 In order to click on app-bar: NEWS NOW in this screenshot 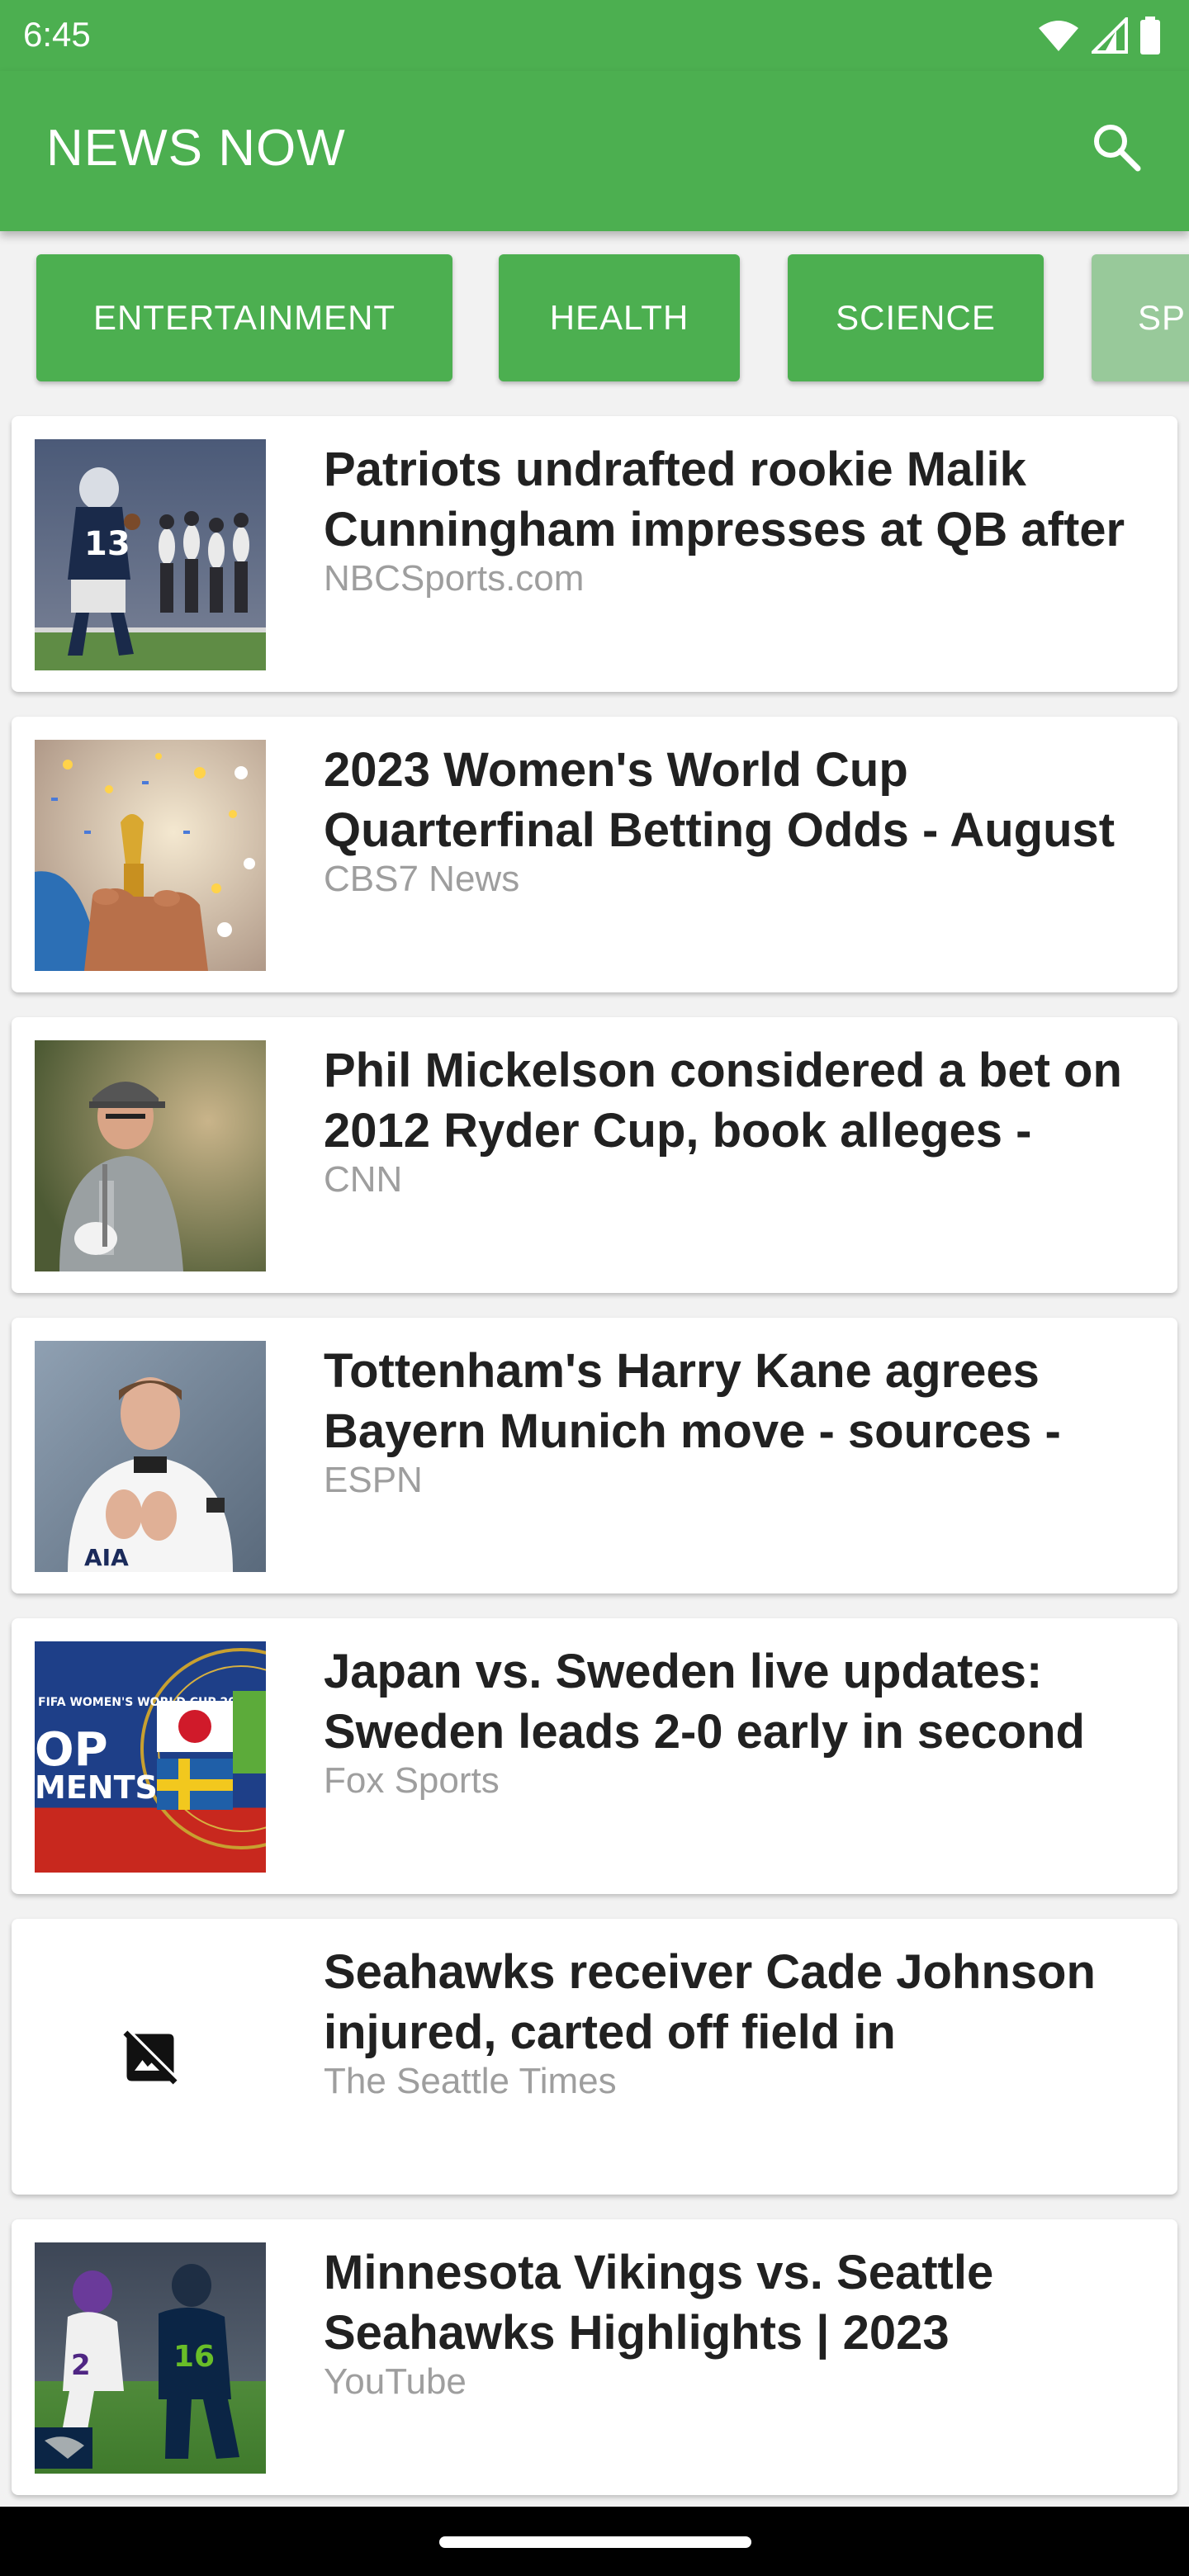, I will do `click(594, 151)`.